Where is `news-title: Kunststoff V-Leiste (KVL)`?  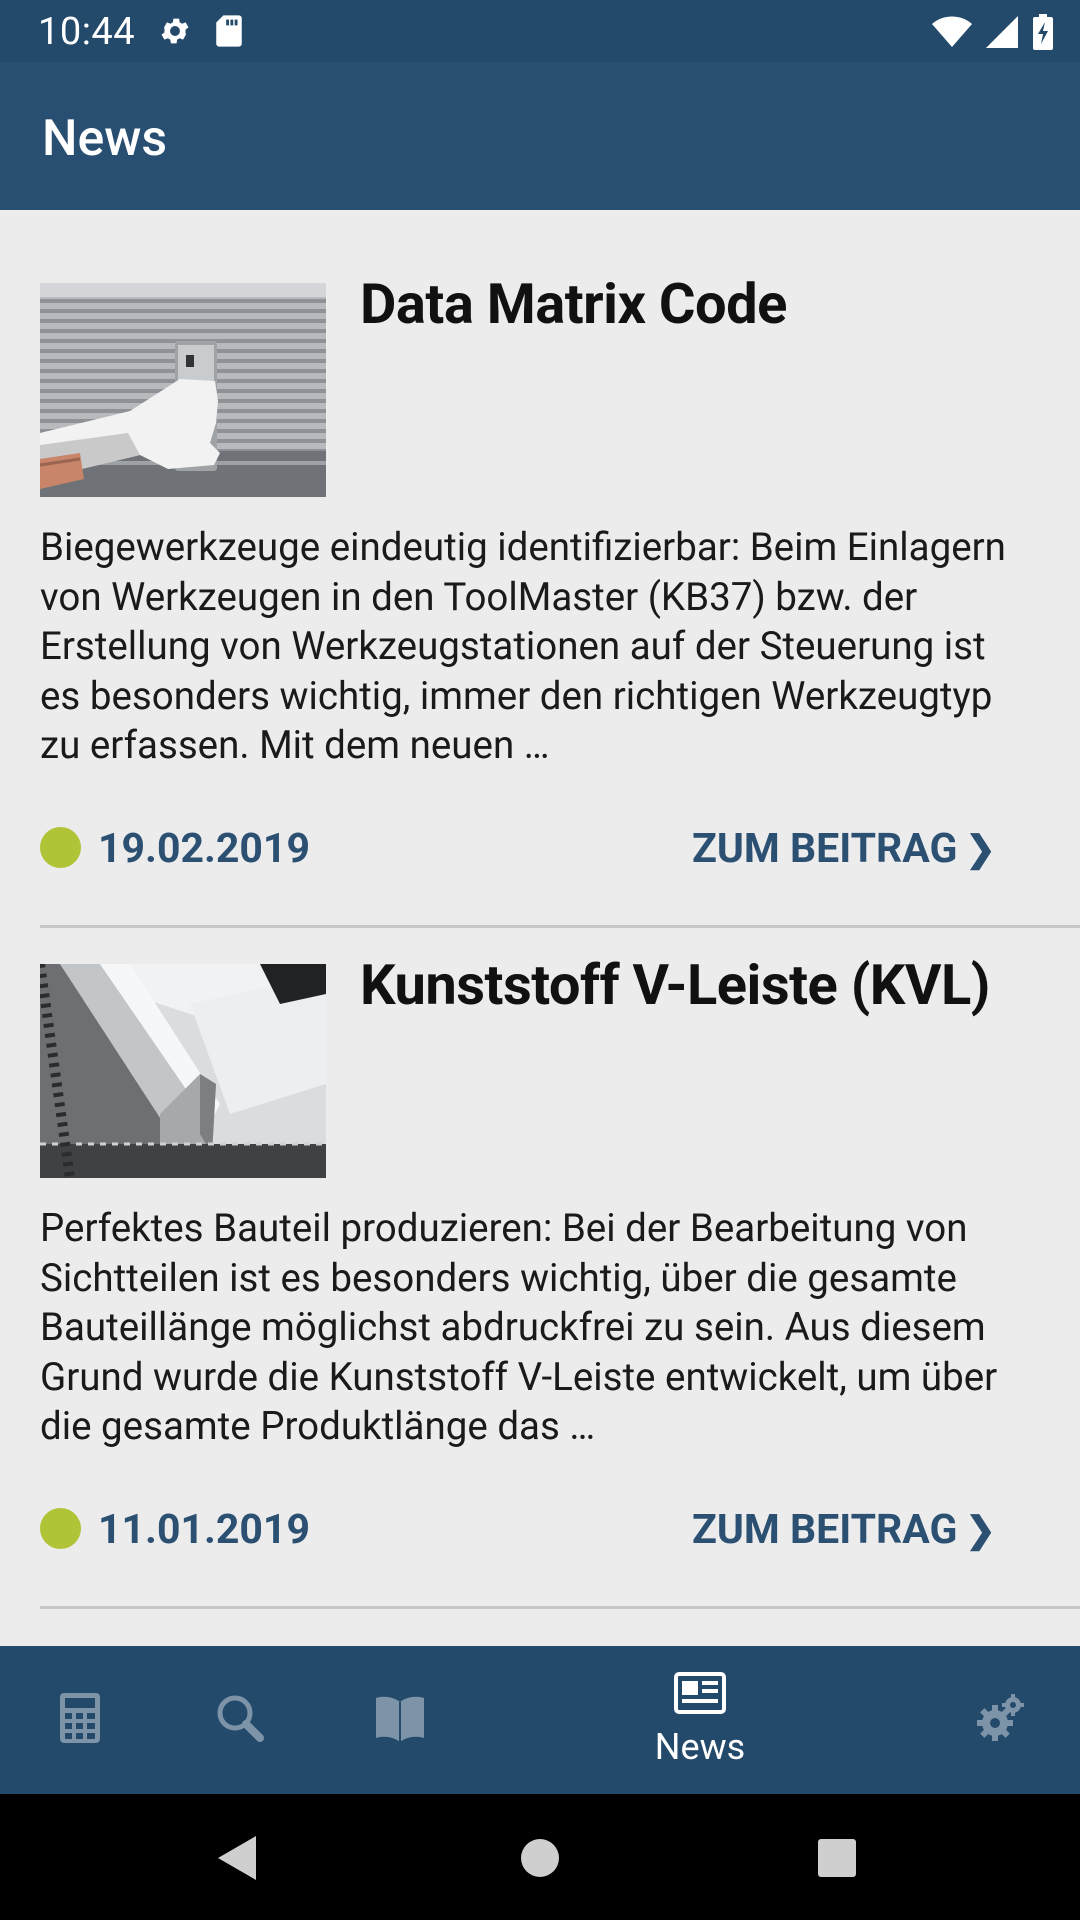 news-title: Kunststoff V-Leiste (KVL) is located at coordinates (720, 985).